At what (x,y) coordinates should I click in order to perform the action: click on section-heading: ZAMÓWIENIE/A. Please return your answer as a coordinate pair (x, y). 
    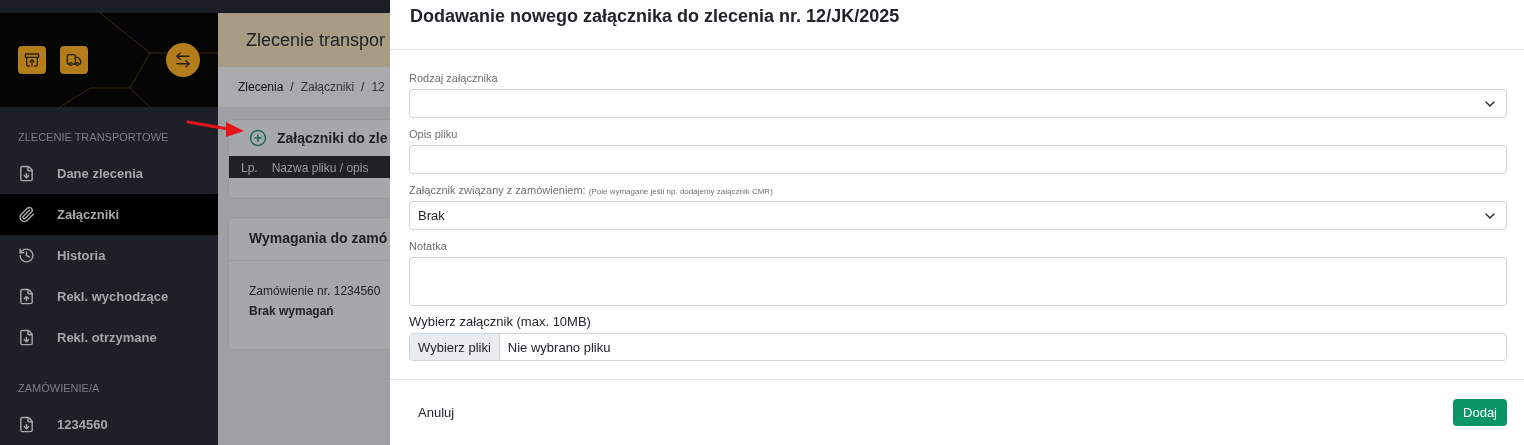
    Looking at the image, I should click on (59, 388).